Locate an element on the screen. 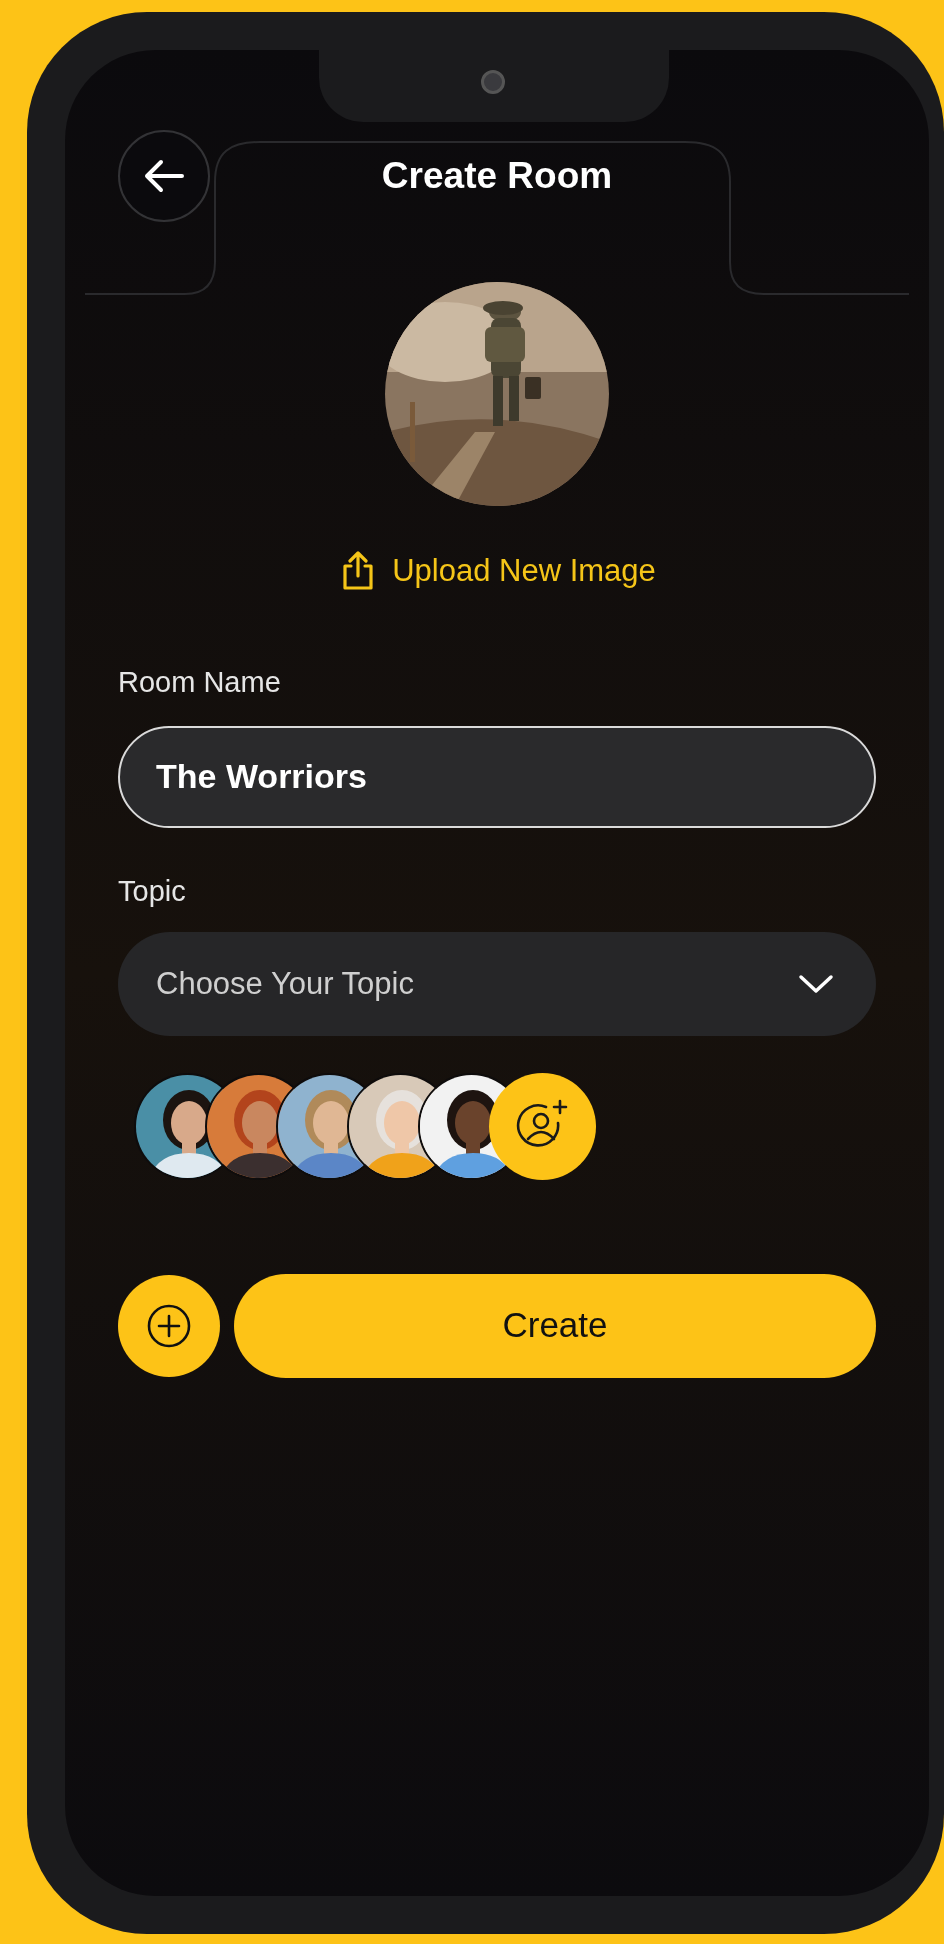 Image resolution: width=944 pixels, height=1944 pixels. topic-dropdown: Choose Your Topic is located at coordinates (497, 983).